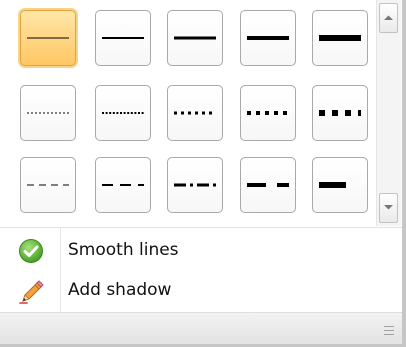 Image resolution: width=406 pixels, height=347 pixels. I want to click on gallery-scrollbar, so click(388, 113).